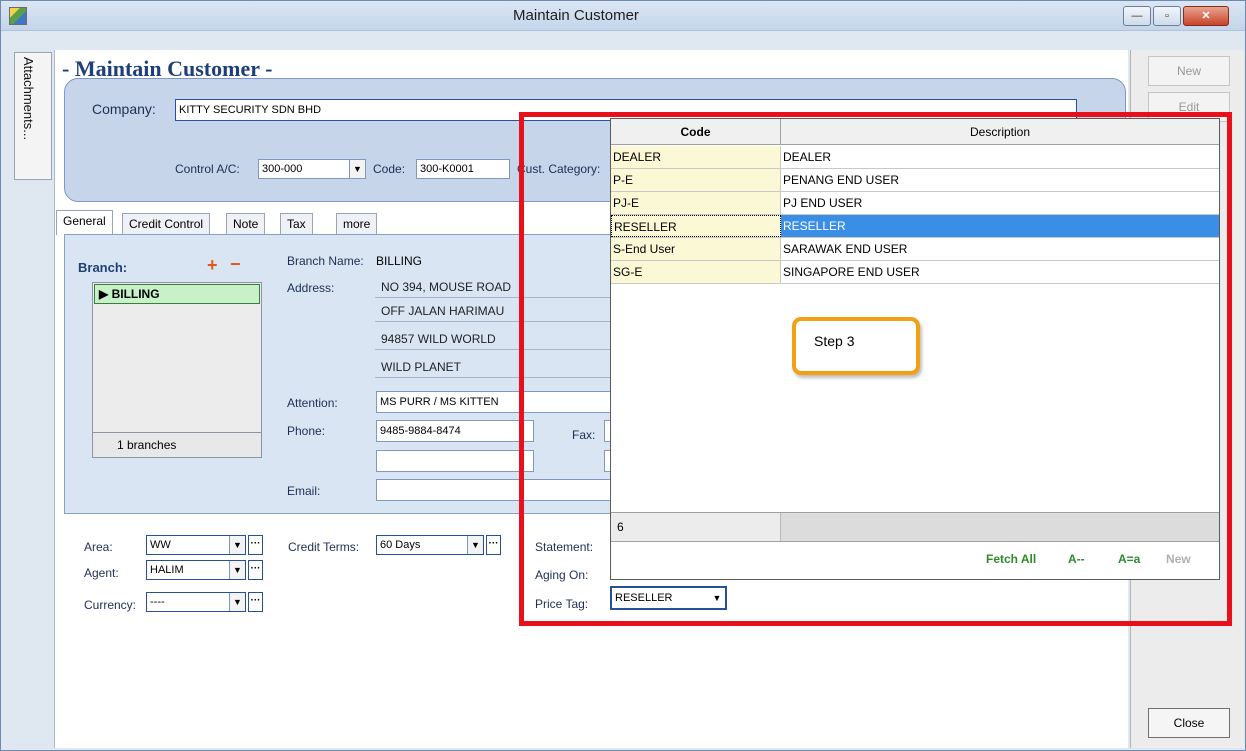 The width and height of the screenshot is (1246, 751). Describe the element at coordinates (304, 491) in the screenshot. I see `email-label: Email:` at that location.